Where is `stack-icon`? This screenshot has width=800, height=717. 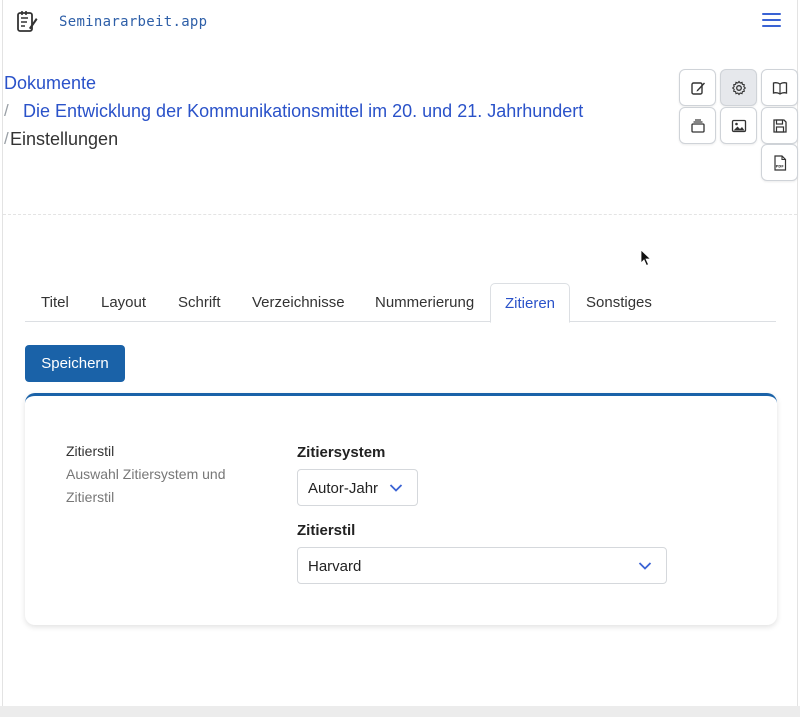
stack-icon is located at coordinates (697, 125).